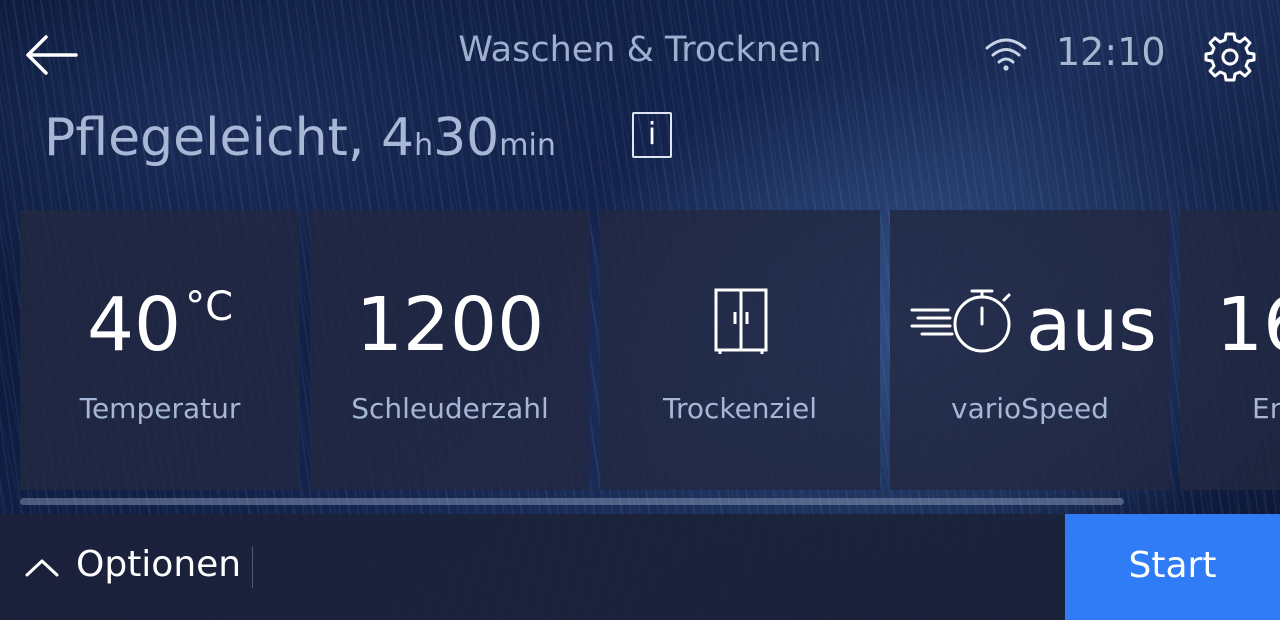  What do you see at coordinates (1230, 56) in the screenshot?
I see `settings-gear-icon` at bounding box center [1230, 56].